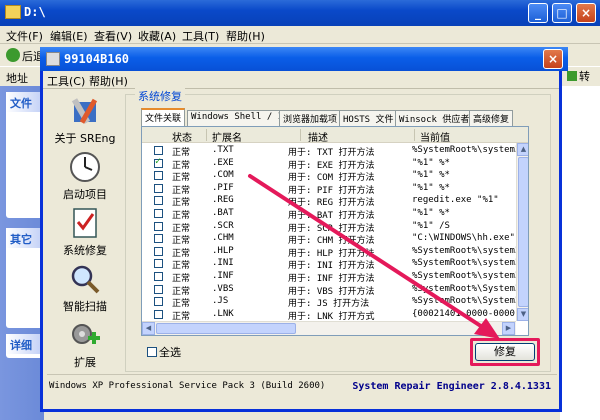 This screenshot has height=420, width=600. What do you see at coordinates (300, 35) in the screenshot?
I see `explorer-menubar: 文件(F) 编辑(E) 查看(V) 收藏(A) 工具(T) 帮助(H)` at bounding box center [300, 35].